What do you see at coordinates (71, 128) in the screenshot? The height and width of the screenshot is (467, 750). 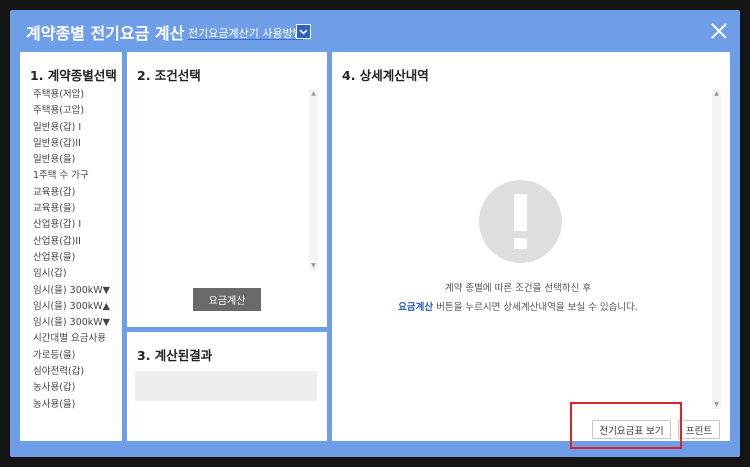 I see `contract-type-item: 일반용(갑) I` at bounding box center [71, 128].